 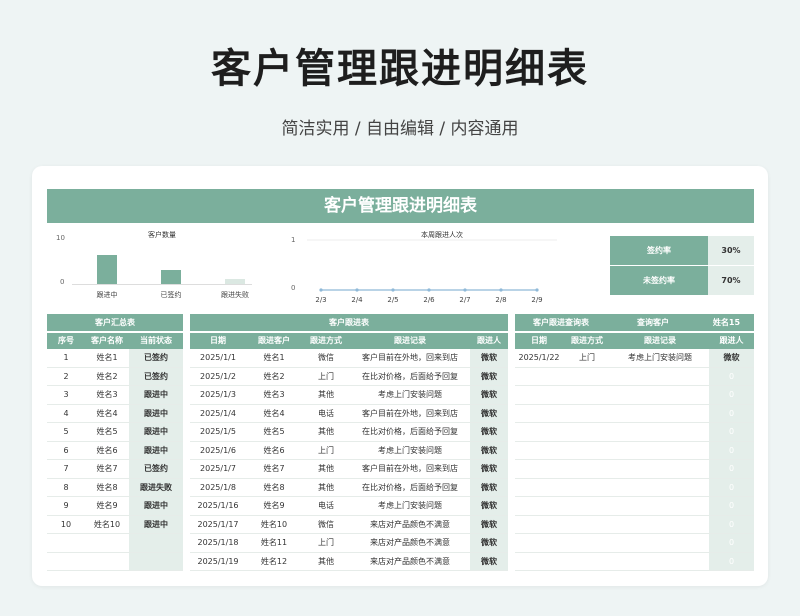 I want to click on table-cell: 姓名11, so click(x=274, y=543).